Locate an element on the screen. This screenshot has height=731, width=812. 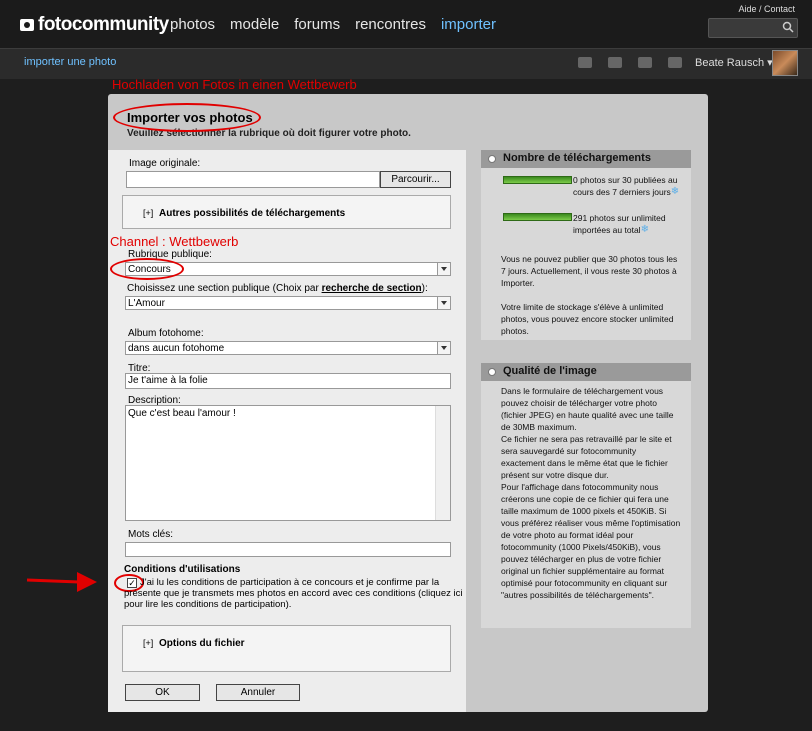
search-icon is located at coordinates (788, 27).